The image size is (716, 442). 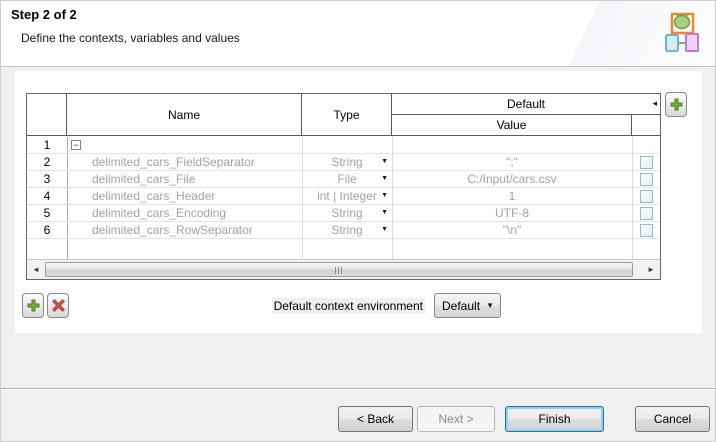 I want to click on page-title: Step 2 of 2, so click(x=44, y=14).